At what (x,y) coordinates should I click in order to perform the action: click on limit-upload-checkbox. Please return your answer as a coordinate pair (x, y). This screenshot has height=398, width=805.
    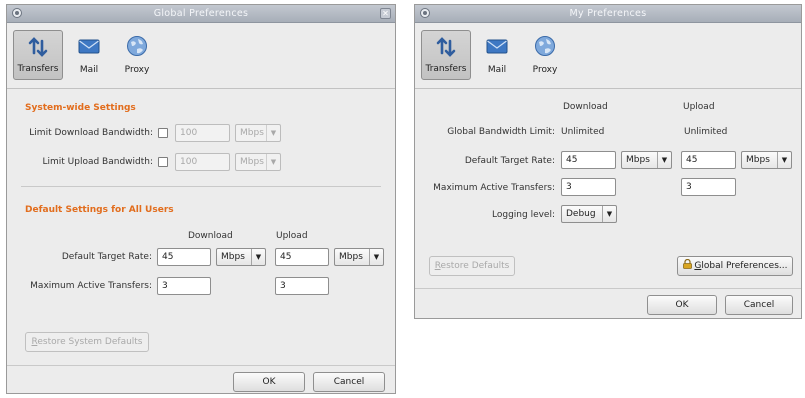
    Looking at the image, I should click on (163, 162).